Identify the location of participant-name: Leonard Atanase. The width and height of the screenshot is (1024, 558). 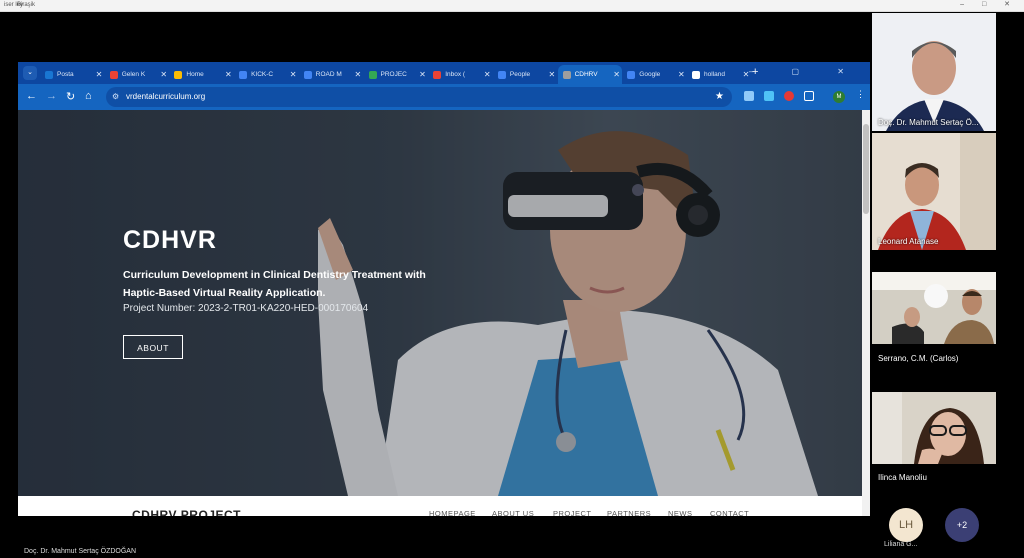
(908, 241).